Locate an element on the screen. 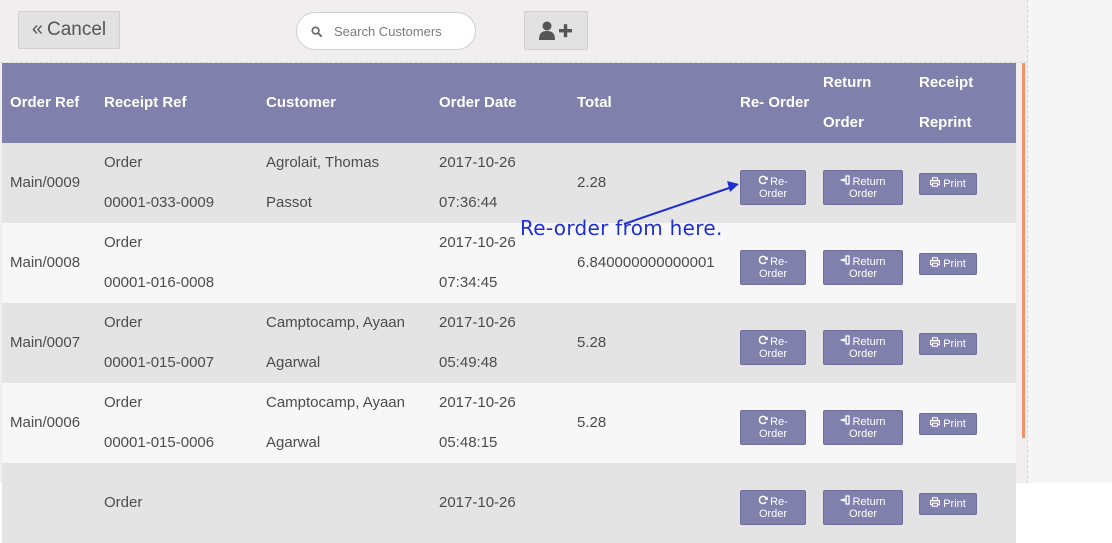  add-customer-button is located at coordinates (556, 30).